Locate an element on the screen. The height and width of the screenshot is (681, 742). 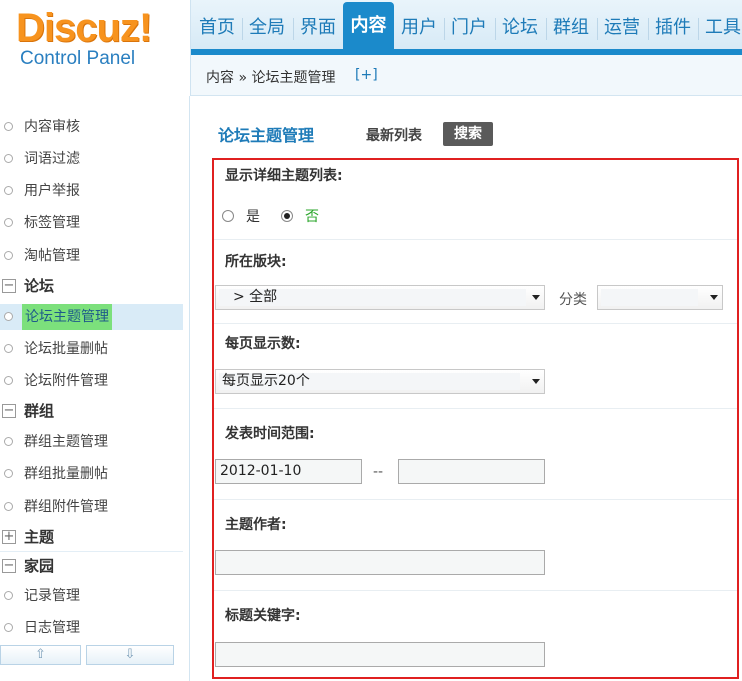
nav-tab-user: 用户 is located at coordinates (419, 30).